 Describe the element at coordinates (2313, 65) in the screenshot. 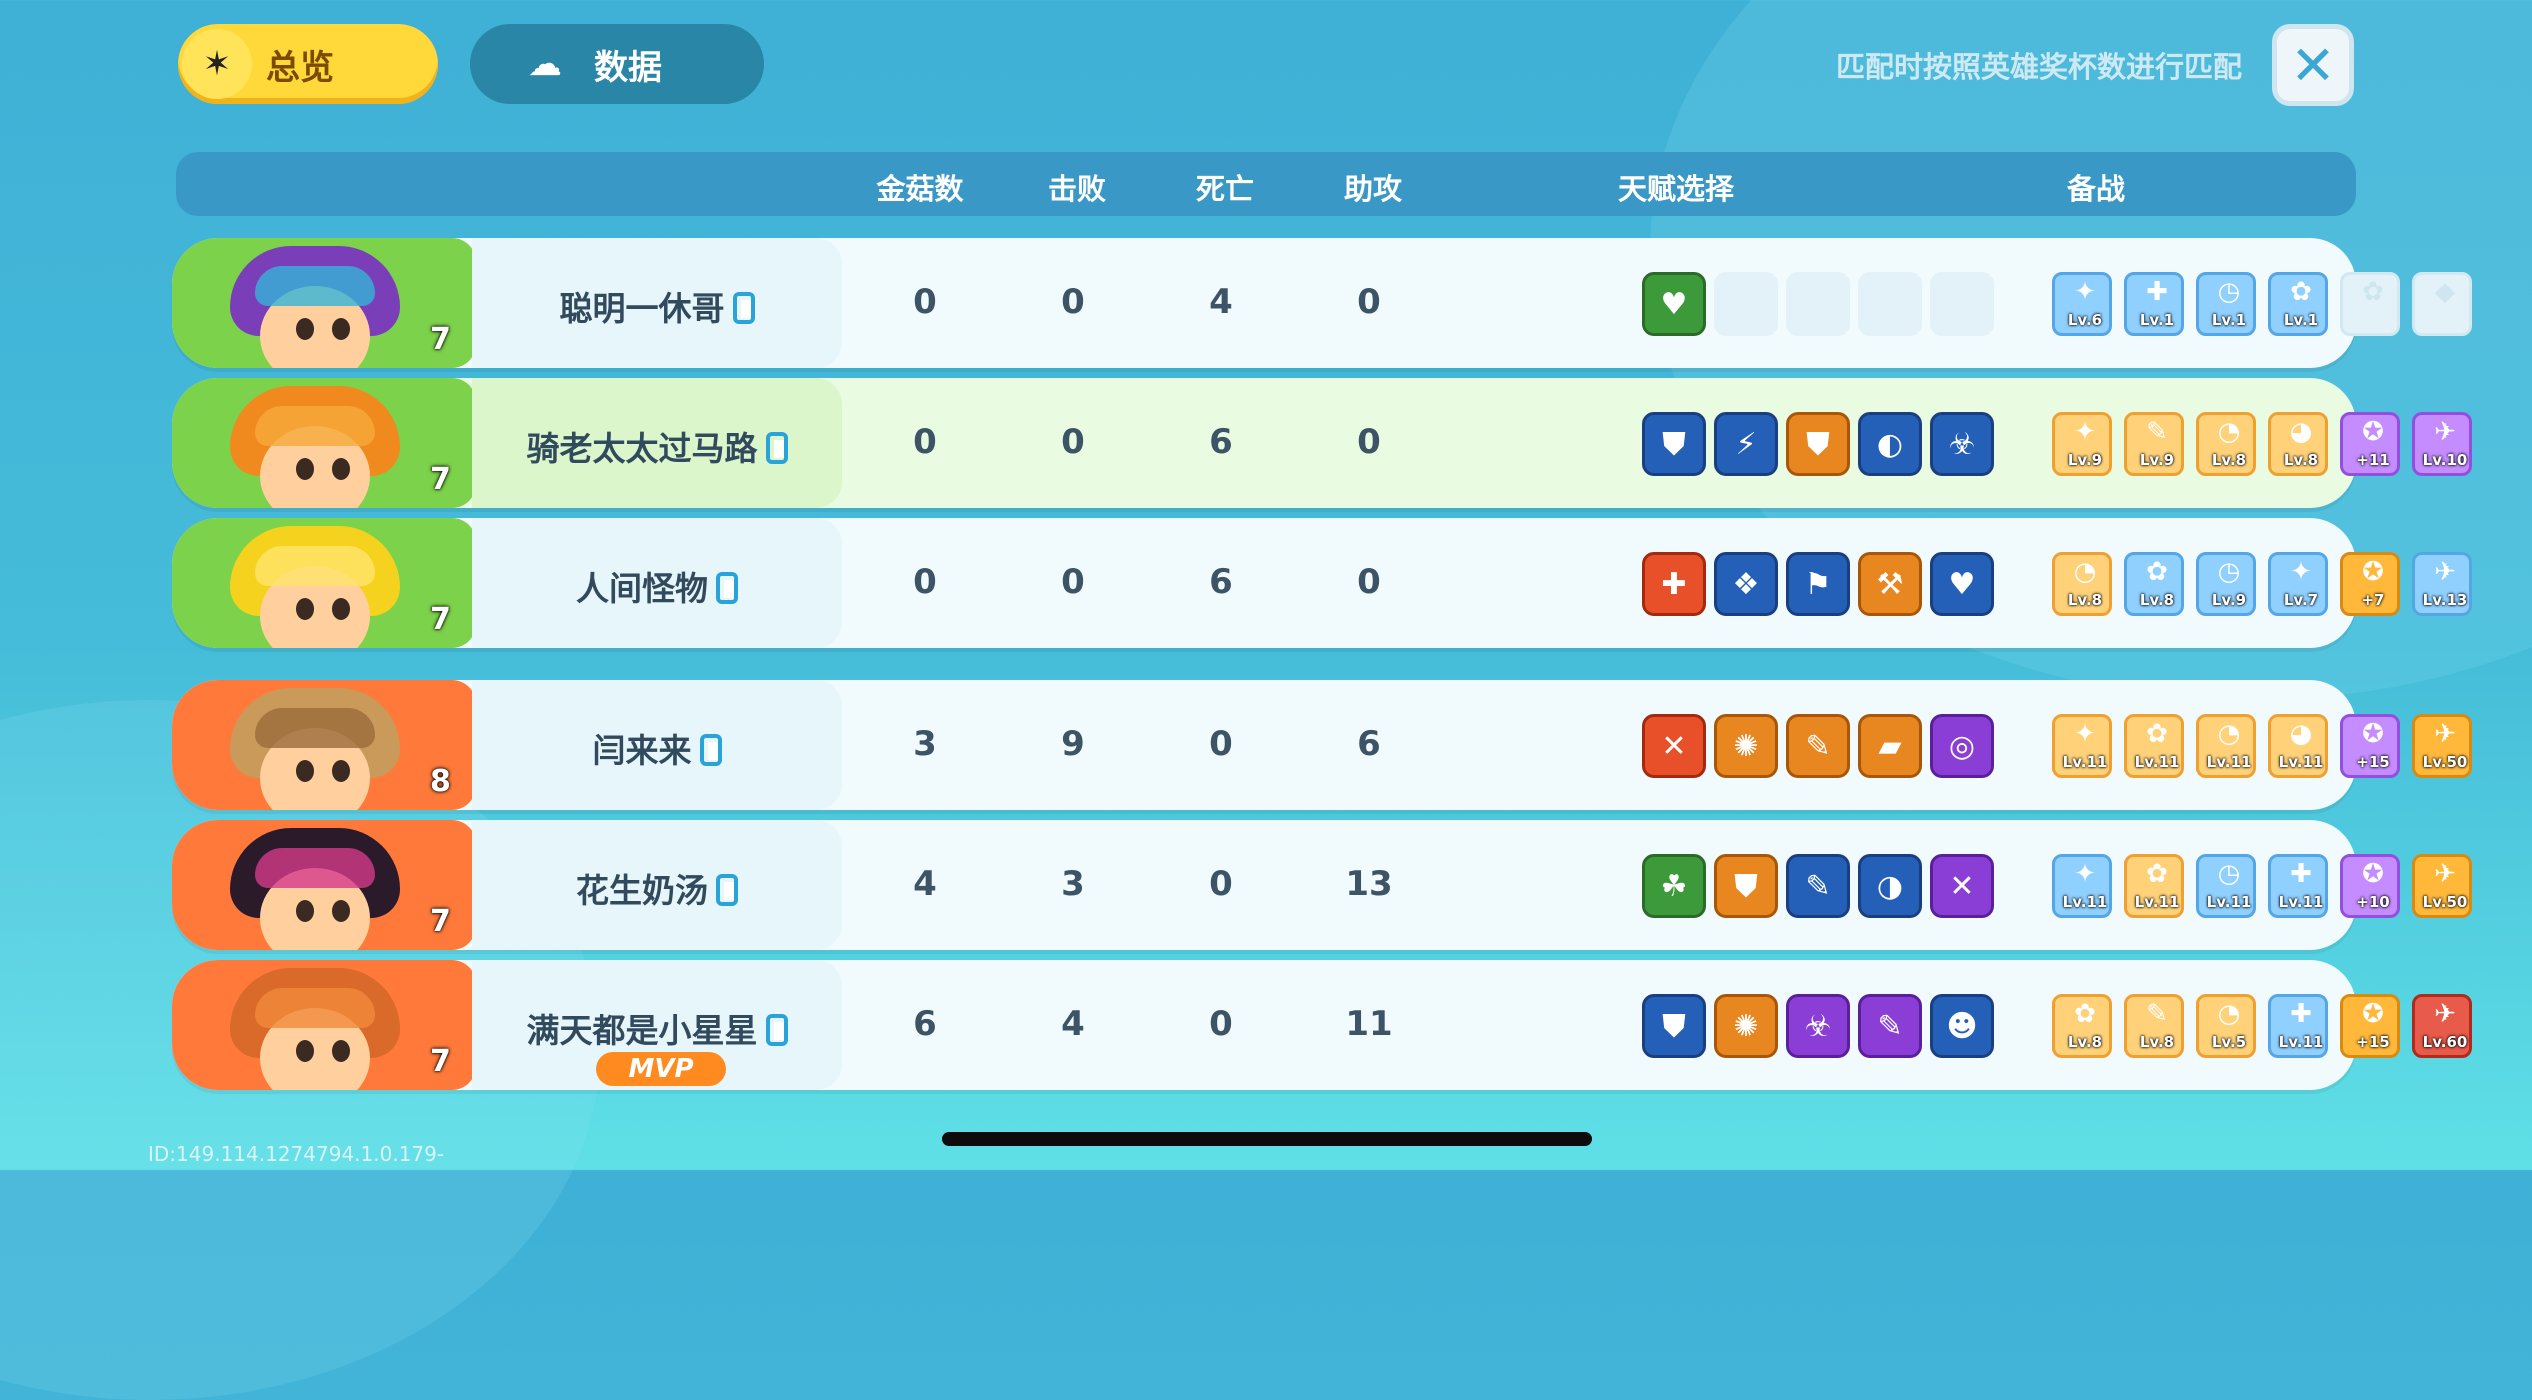

I see `close-button: ✕` at that location.